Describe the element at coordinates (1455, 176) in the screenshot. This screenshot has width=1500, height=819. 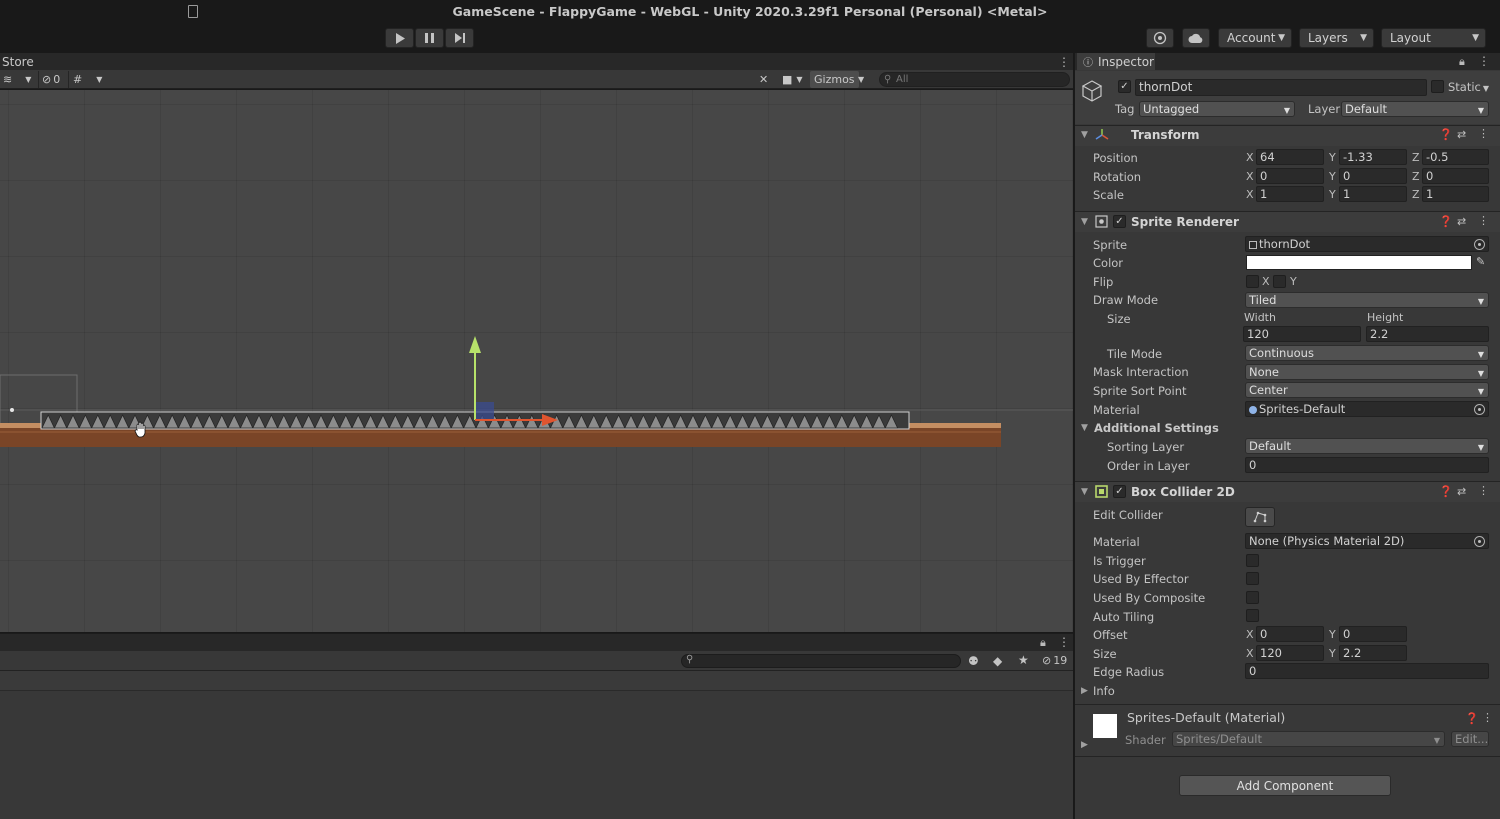
I see `rotation-z-field: 0` at that location.